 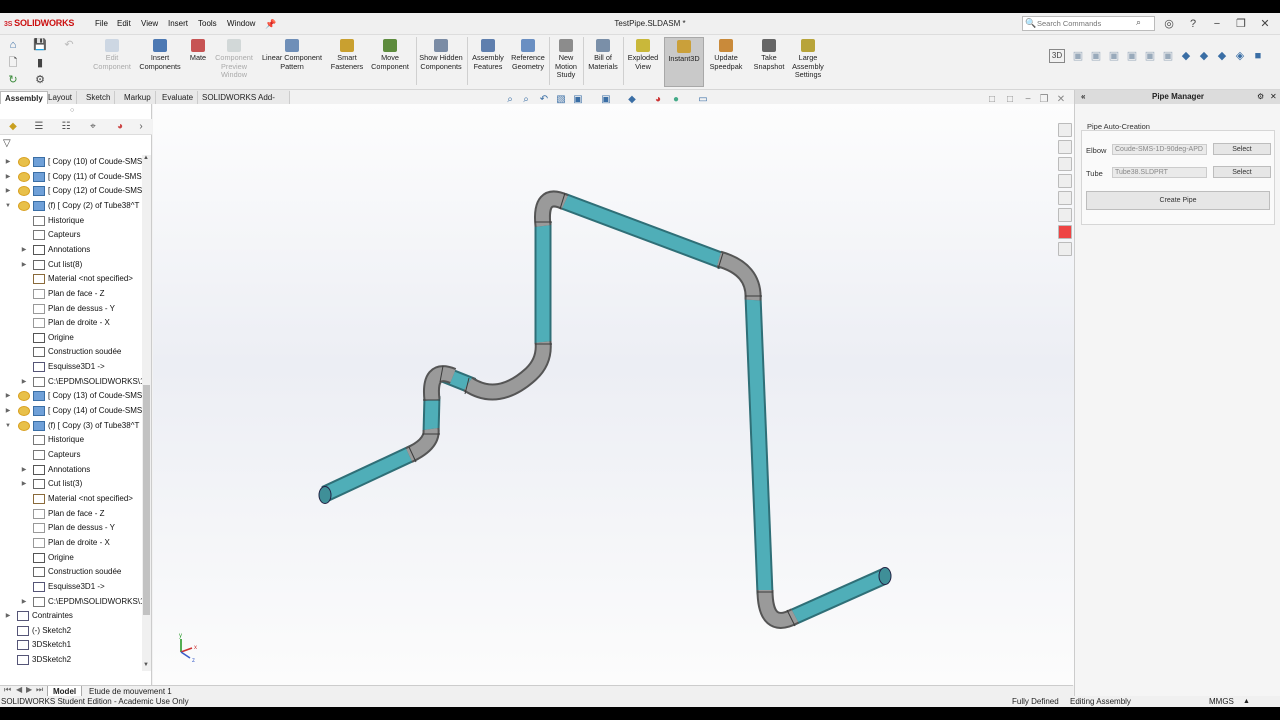 What do you see at coordinates (178, 97) in the screenshot?
I see `tab-evaluate: Evaluate` at bounding box center [178, 97].